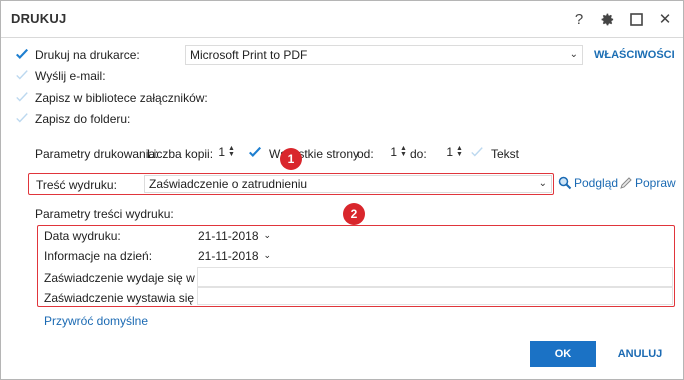 The width and height of the screenshot is (684, 380). I want to click on pencil-icon, so click(626, 183).